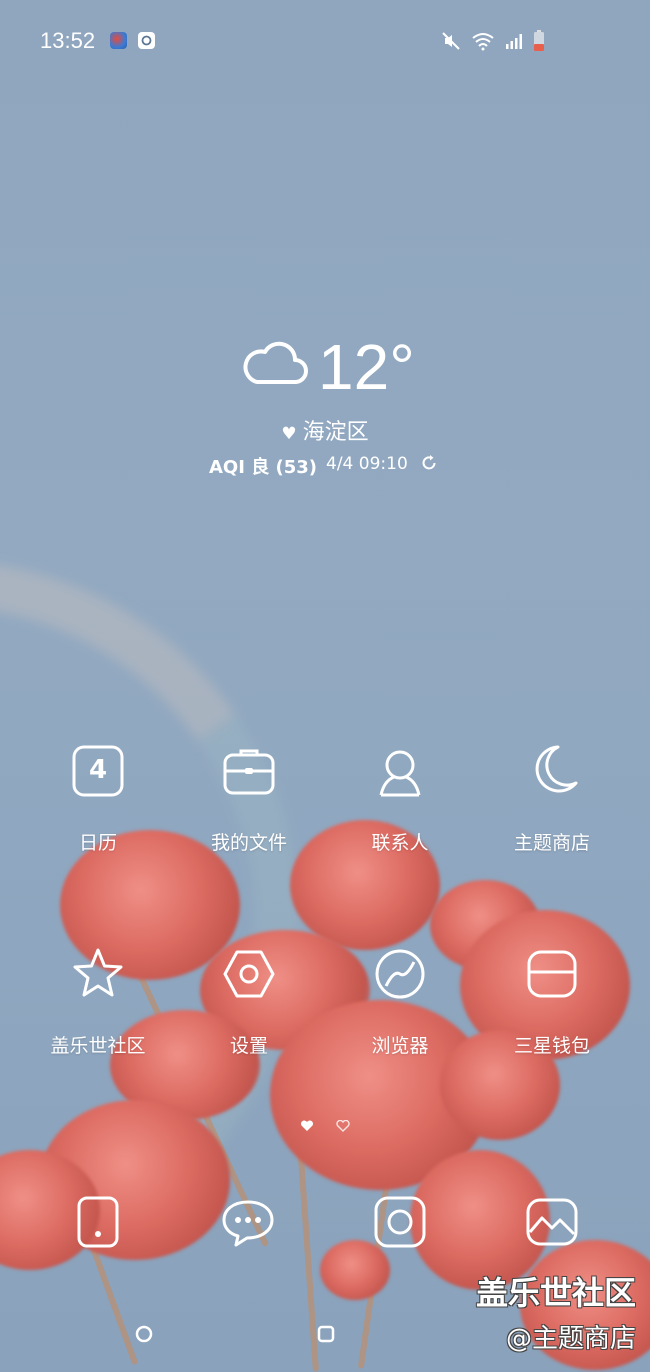 This screenshot has height=1372, width=650. I want to click on moon-icon, so click(552, 771).